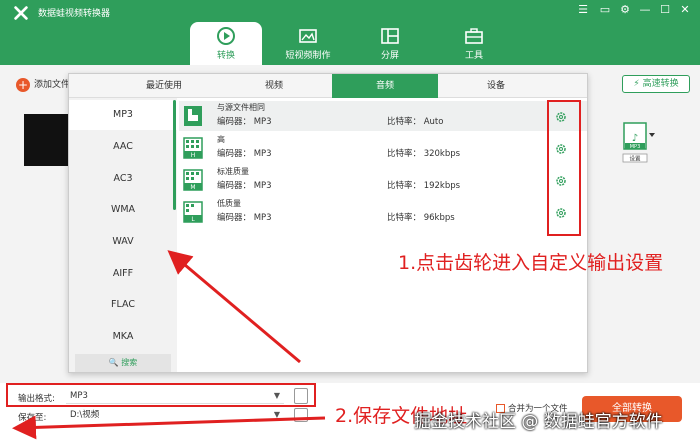  Describe the element at coordinates (174, 155) in the screenshot. I see `format-list-scrollbar` at that location.